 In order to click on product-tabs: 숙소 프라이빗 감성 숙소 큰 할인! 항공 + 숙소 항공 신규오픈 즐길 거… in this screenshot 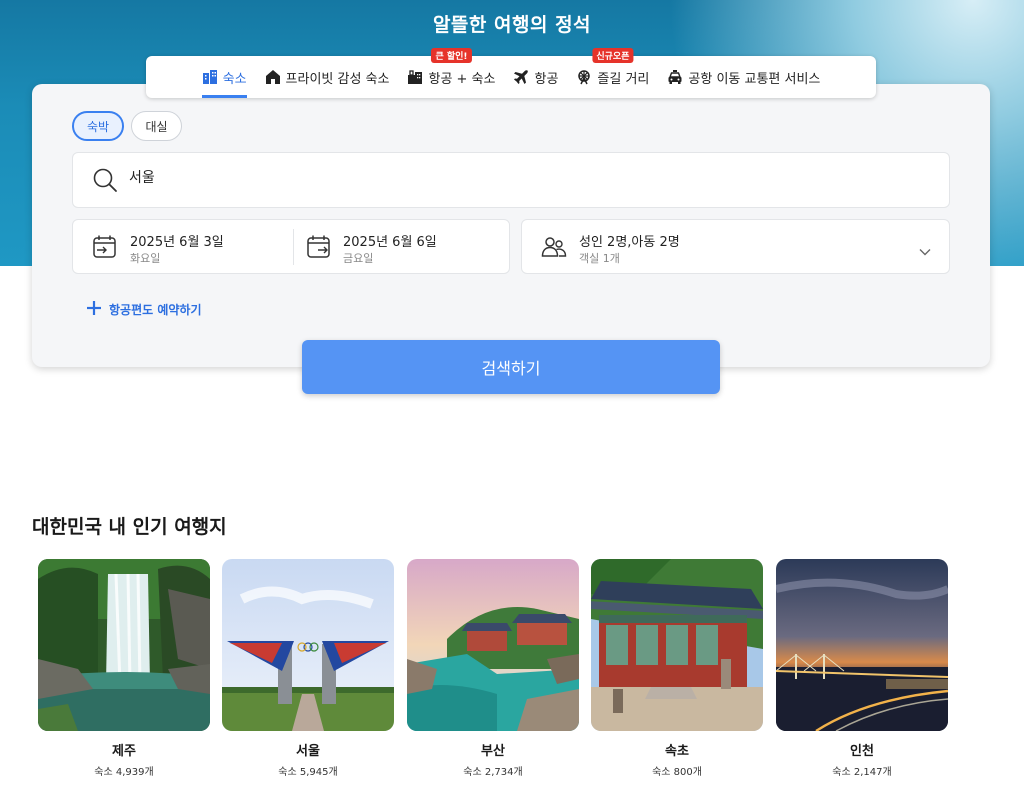, I will do `click(511, 73)`.